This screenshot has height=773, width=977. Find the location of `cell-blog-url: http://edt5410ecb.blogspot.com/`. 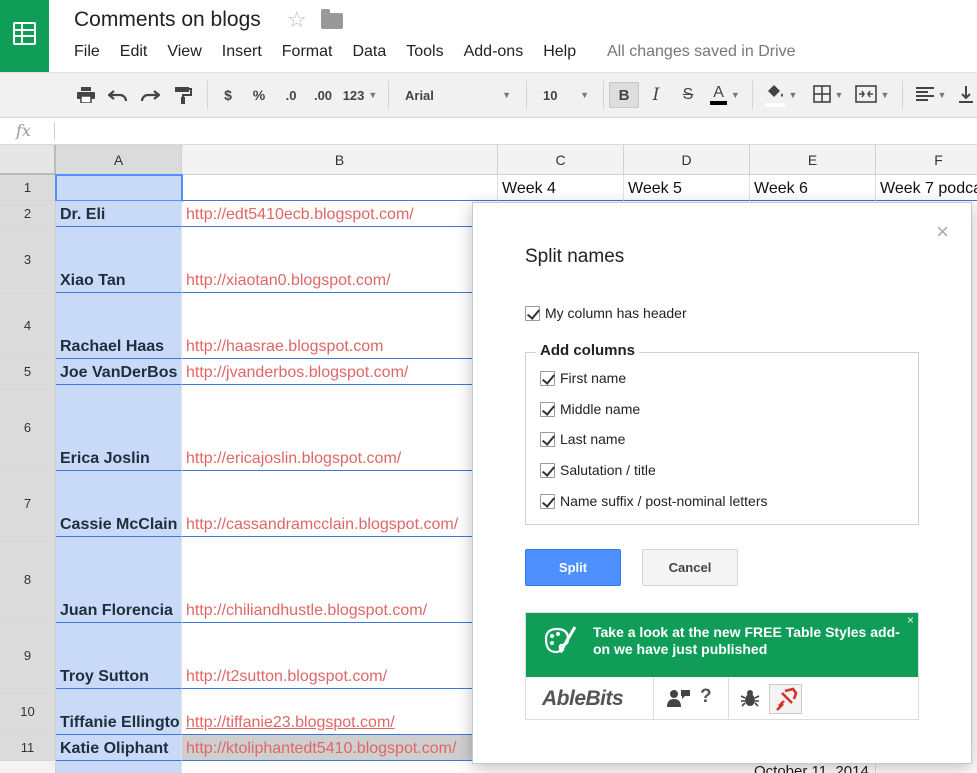

cell-blog-url: http://edt5410ecb.blogspot.com/ is located at coordinates (340, 214).